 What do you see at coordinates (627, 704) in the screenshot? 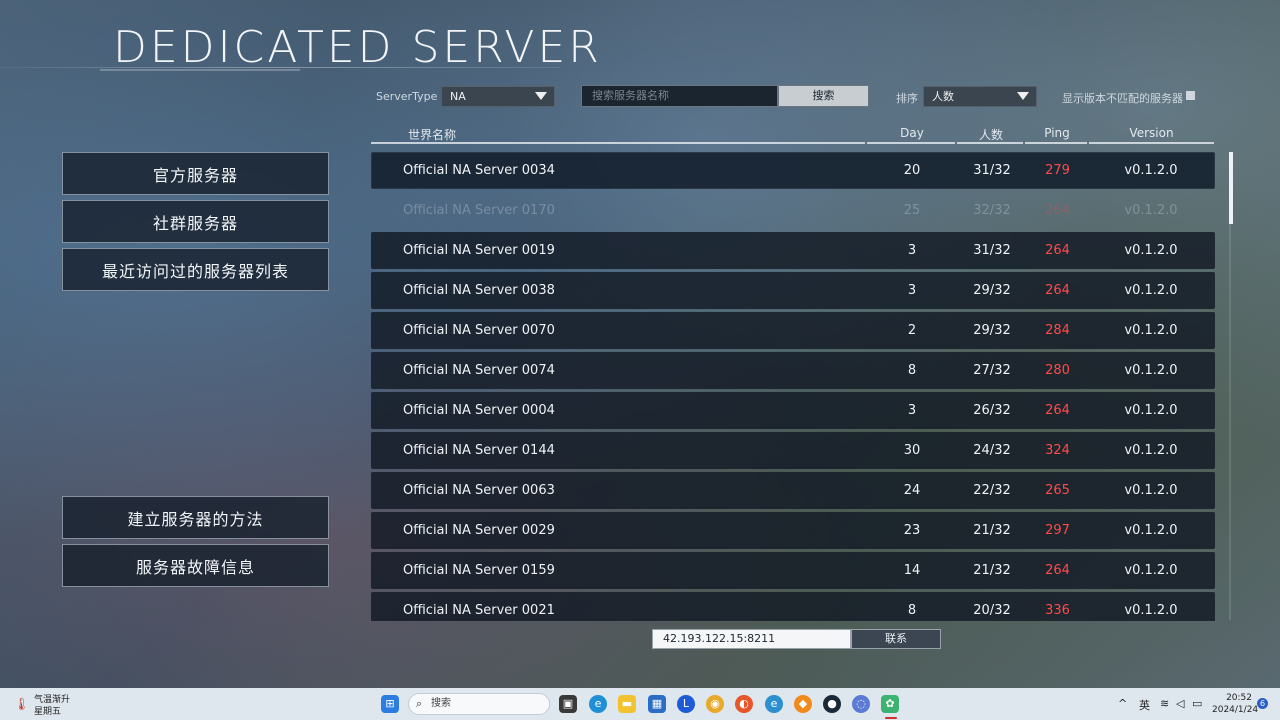
I see `file-explorer-icon: ▬` at bounding box center [627, 704].